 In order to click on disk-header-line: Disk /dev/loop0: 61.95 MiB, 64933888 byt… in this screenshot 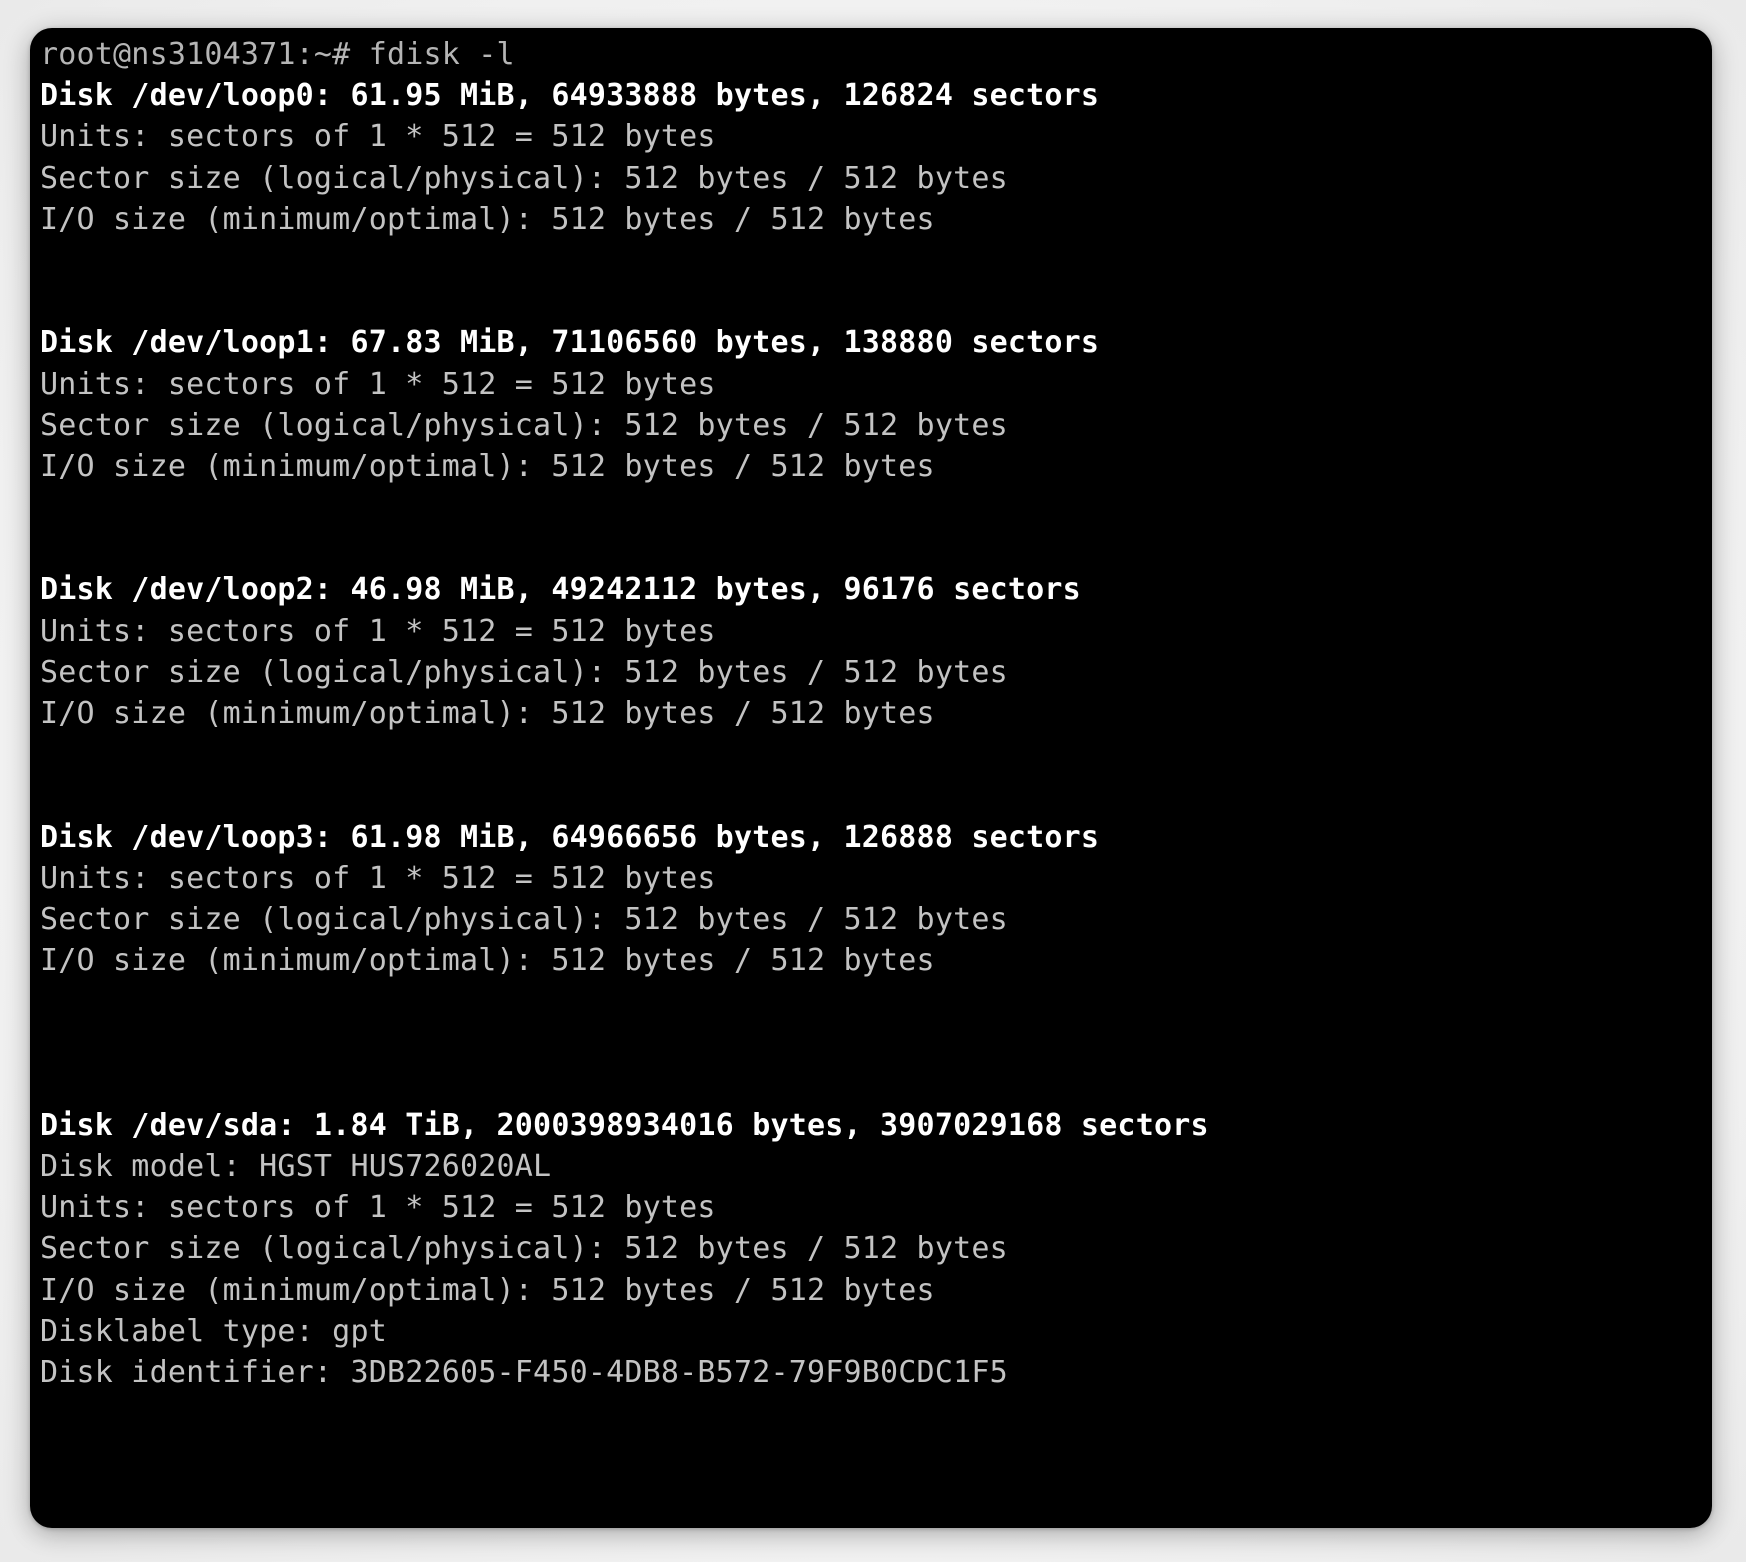, I will do `click(570, 96)`.